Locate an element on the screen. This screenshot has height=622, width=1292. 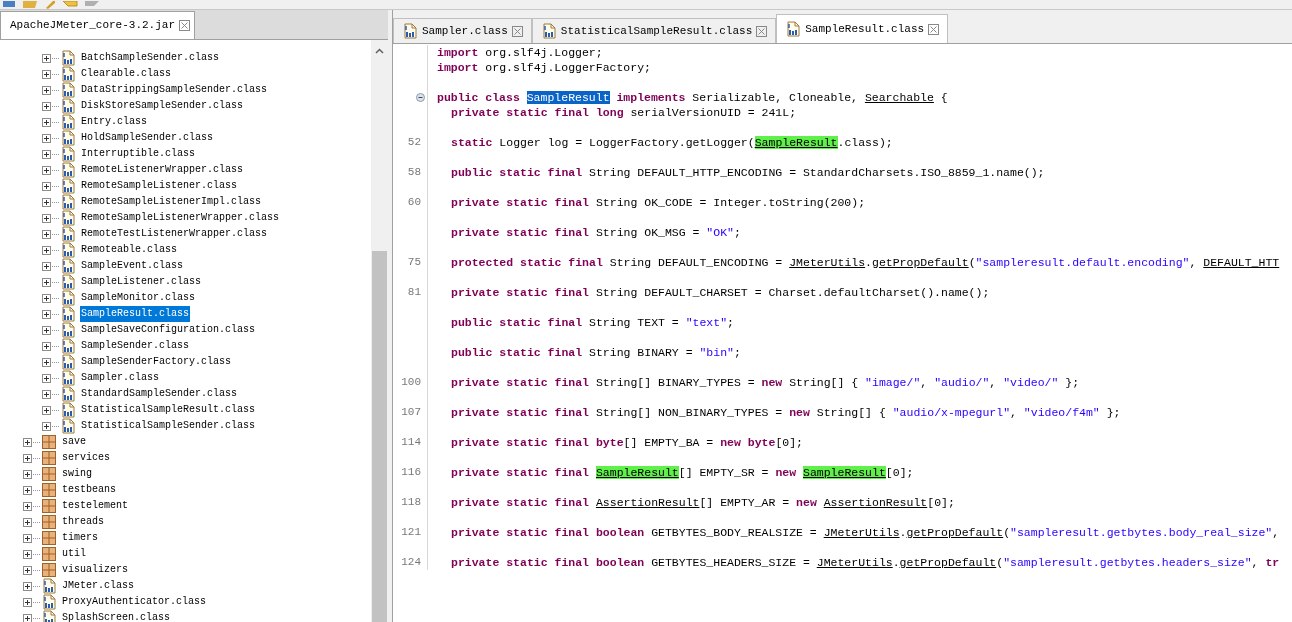
editor-tab: Sampler.class is located at coordinates (462, 30).